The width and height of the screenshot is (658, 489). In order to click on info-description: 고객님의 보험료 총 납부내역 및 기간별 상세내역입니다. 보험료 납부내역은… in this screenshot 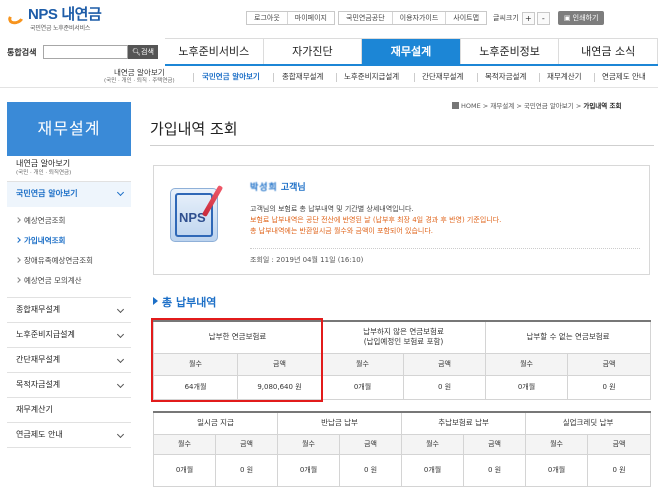, I will do `click(375, 220)`.